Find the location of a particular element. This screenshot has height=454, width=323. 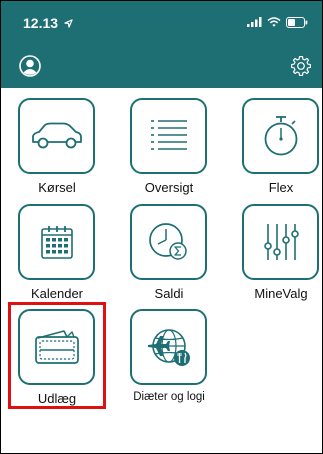

saldi-label: Saldi is located at coordinates (169, 293).